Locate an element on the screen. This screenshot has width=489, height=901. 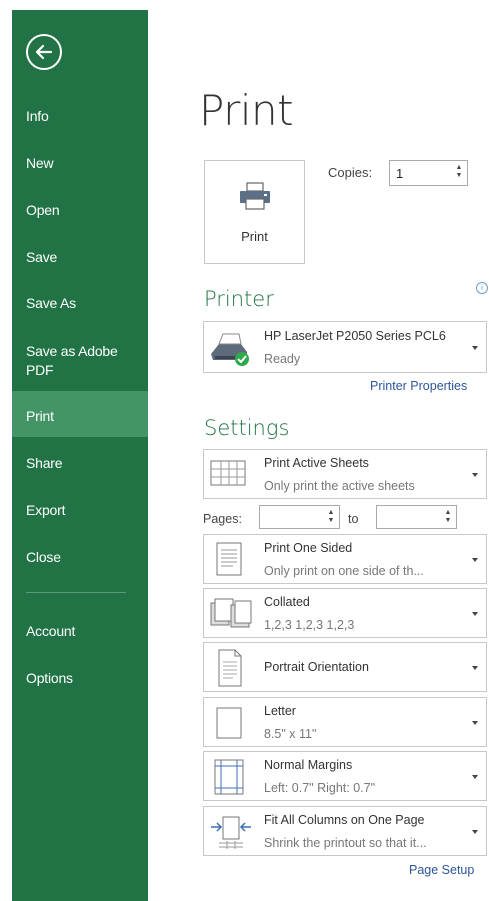
settings-heading: Settings is located at coordinates (247, 428).